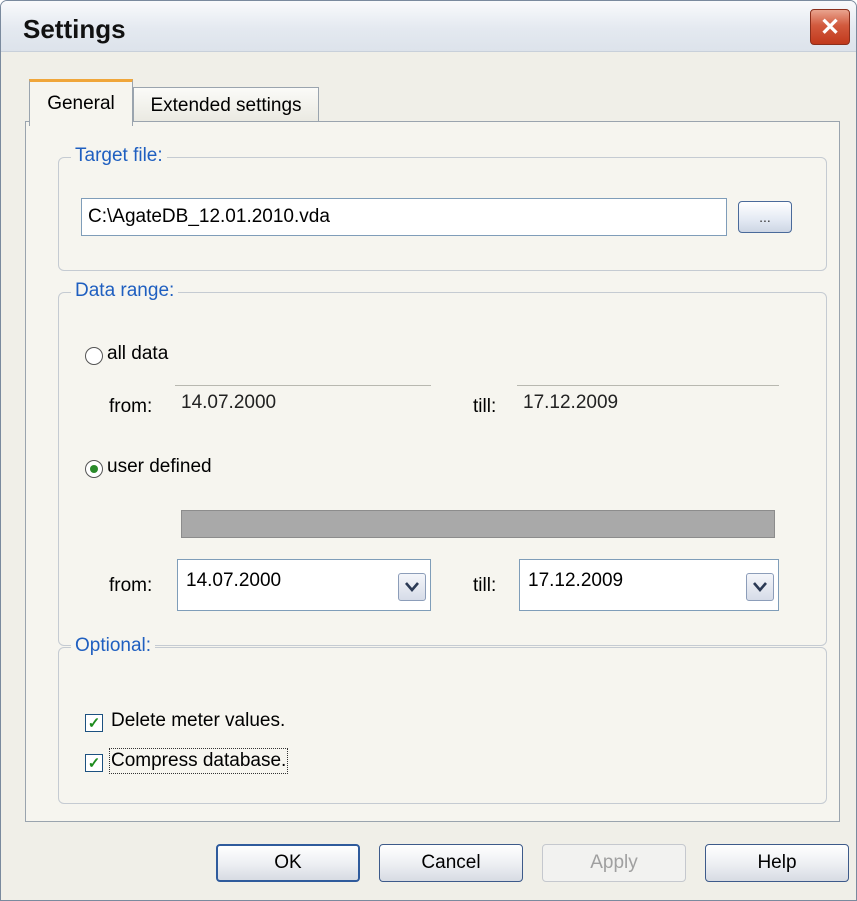 The image size is (857, 901). I want to click on all-till-label: till:, so click(485, 406).